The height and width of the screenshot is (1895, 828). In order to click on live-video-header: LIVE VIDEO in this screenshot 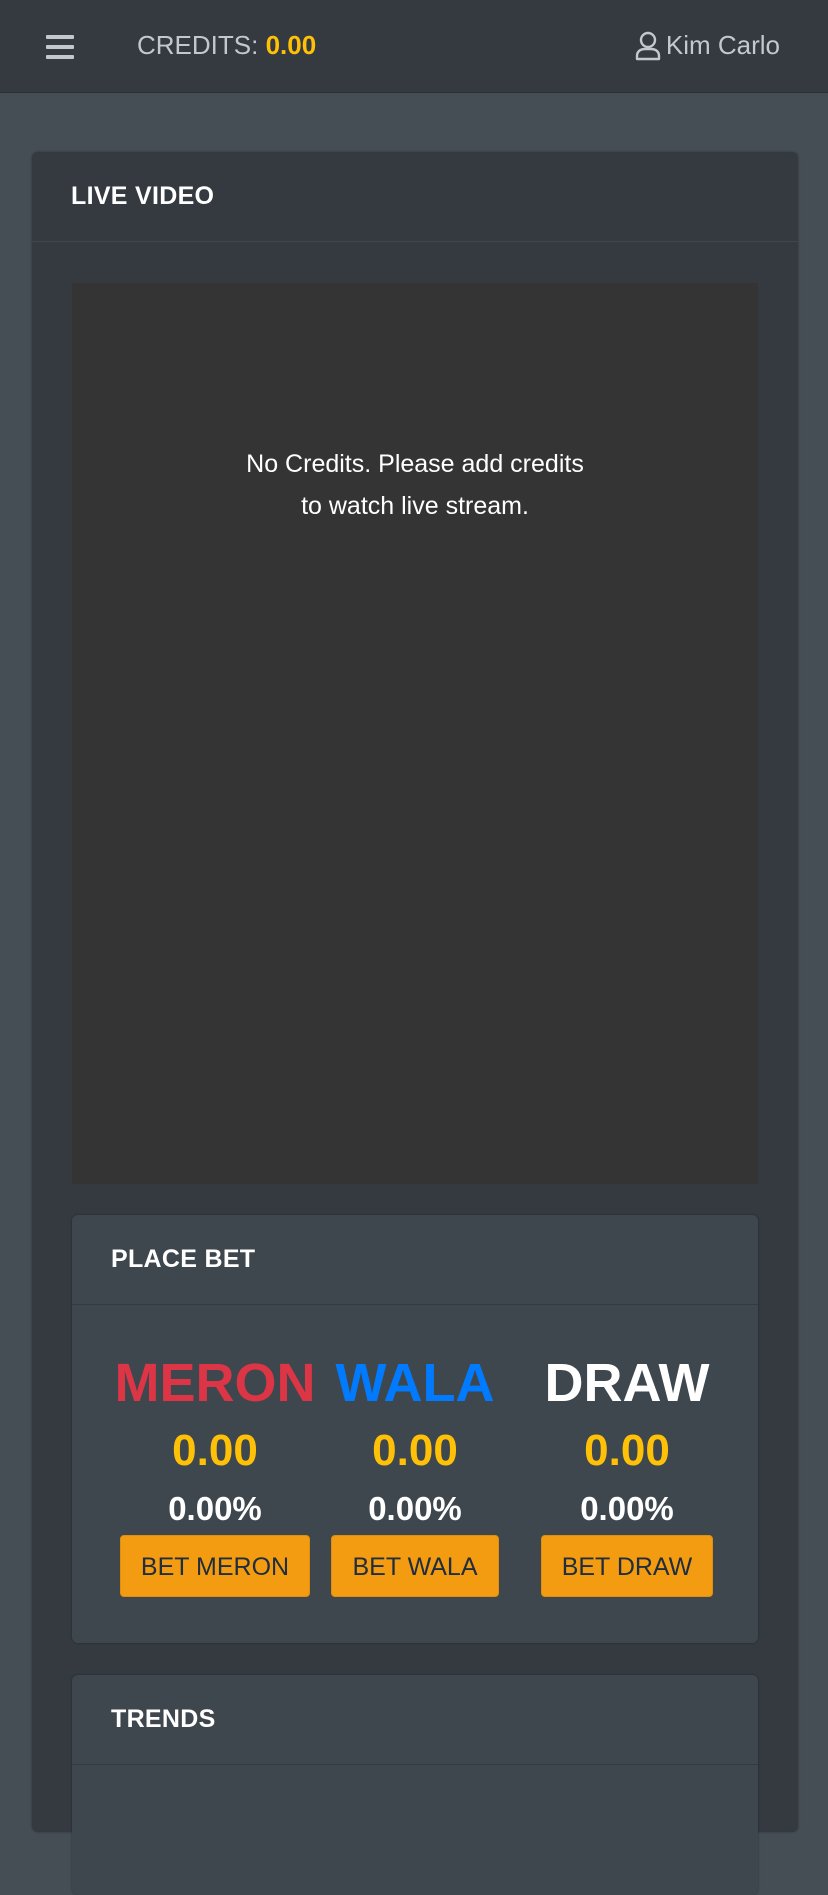, I will do `click(415, 197)`.